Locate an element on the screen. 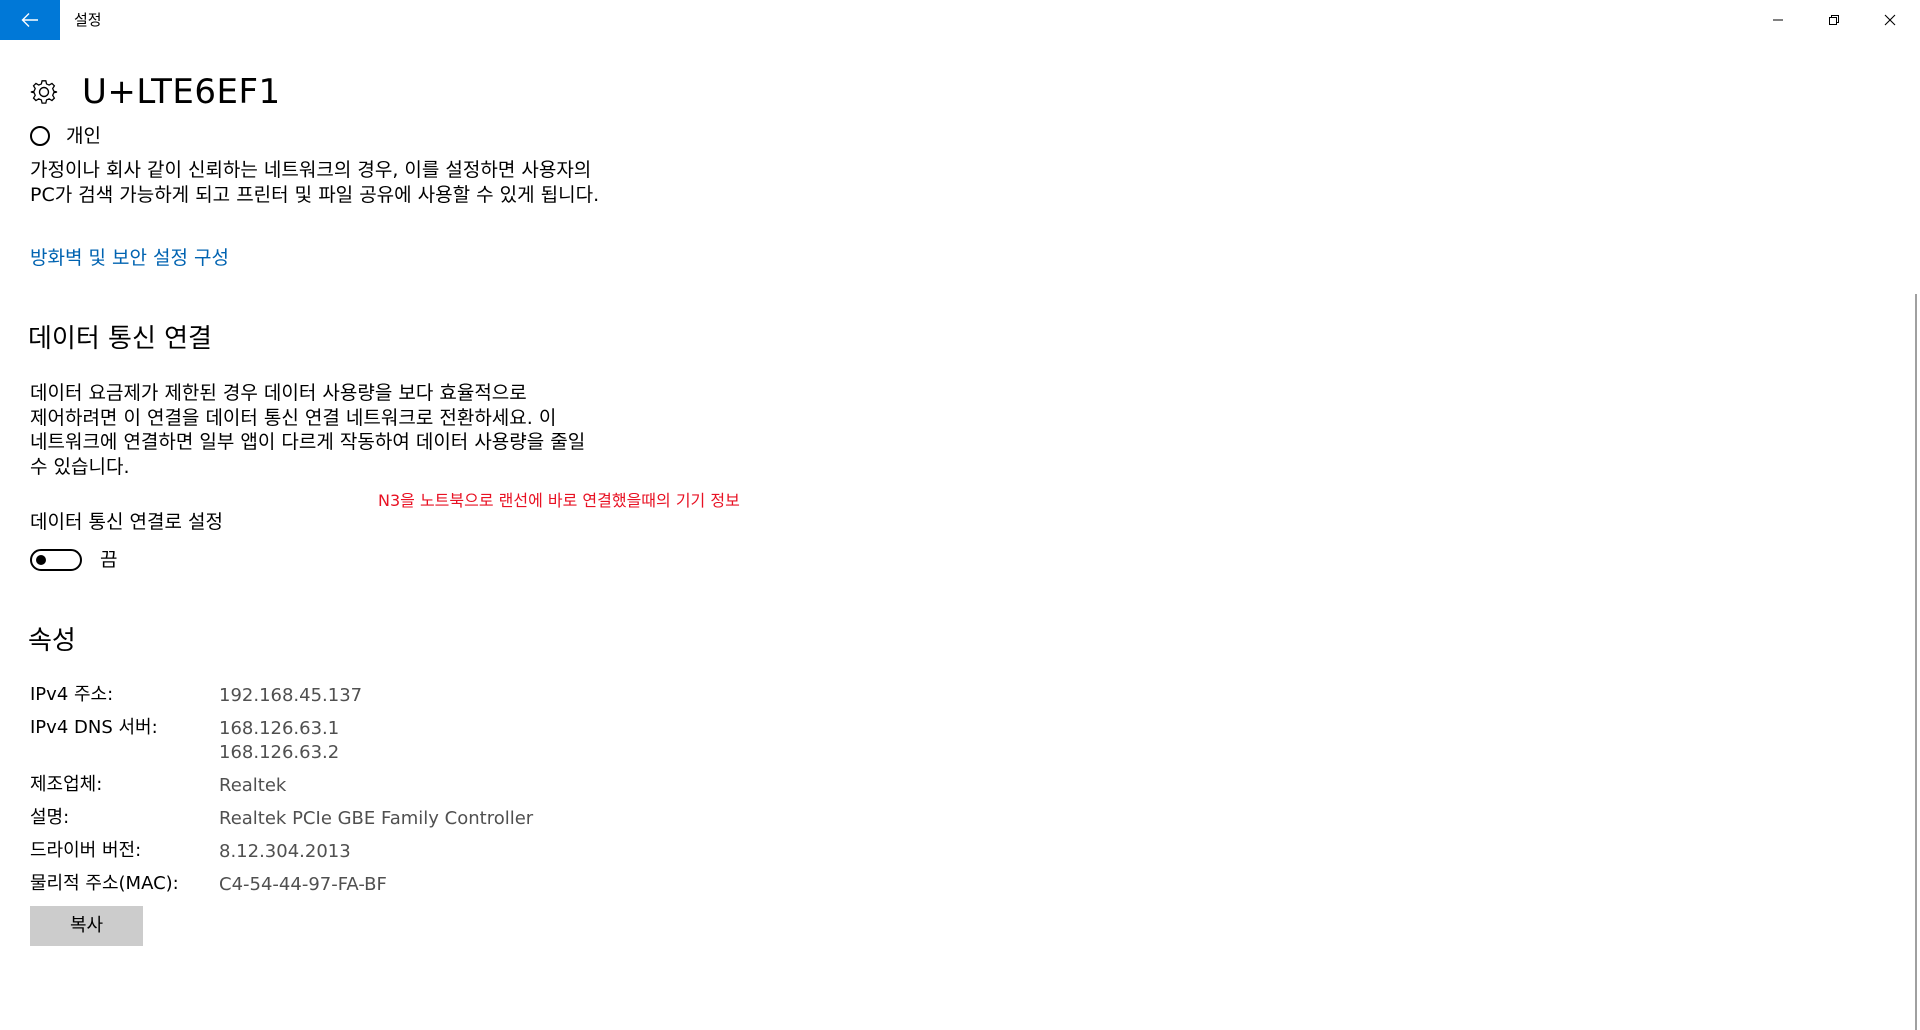 This screenshot has height=1030, width=1920. private-radio-option: 개인 is located at coordinates (65, 136).